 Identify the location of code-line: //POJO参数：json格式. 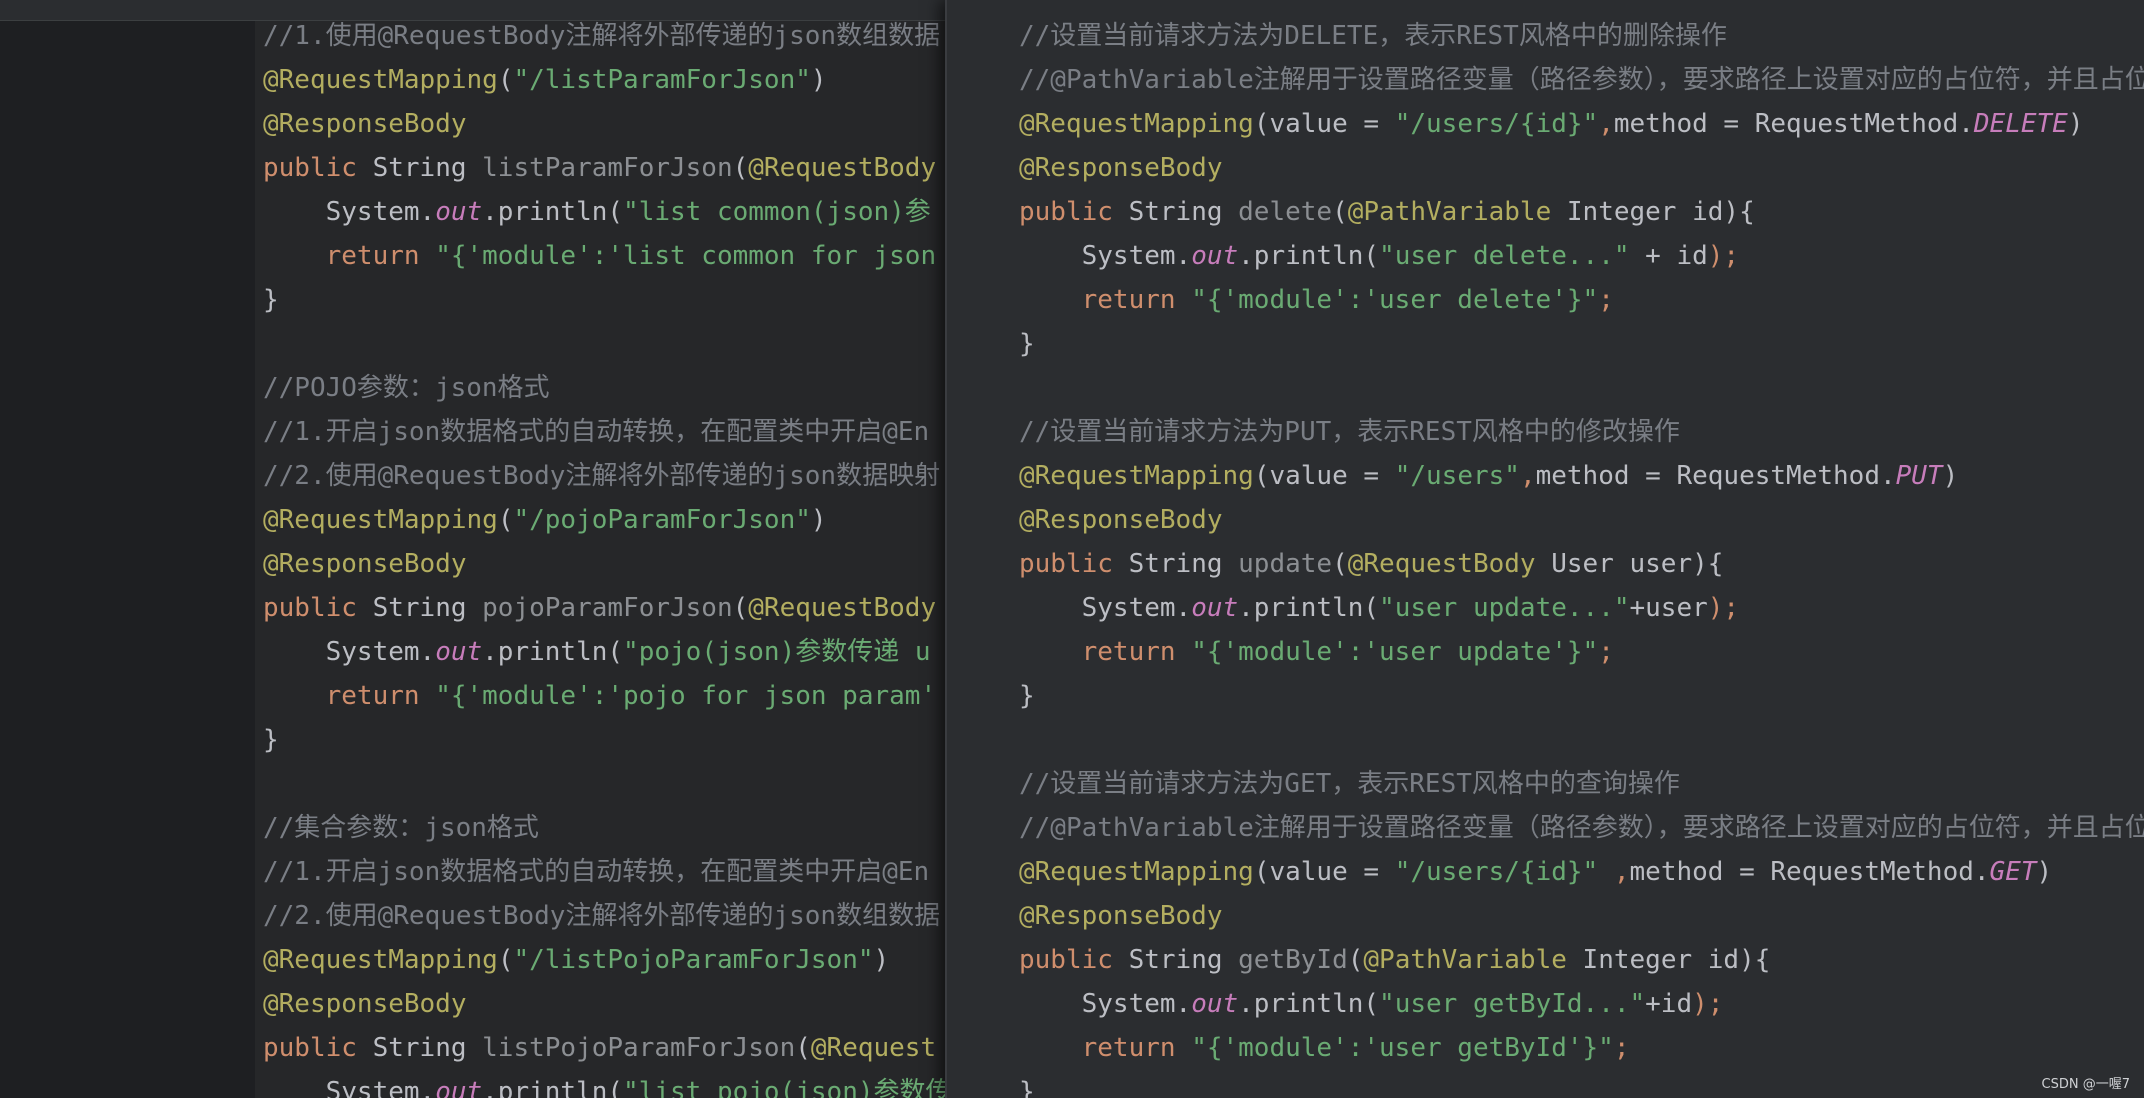
(406, 388).